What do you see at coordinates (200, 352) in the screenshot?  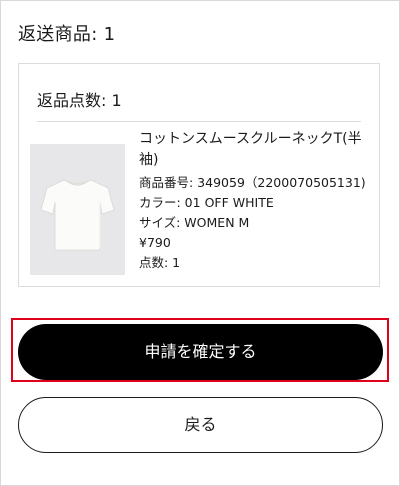 I see `confirm-request-button: 申請を確定する` at bounding box center [200, 352].